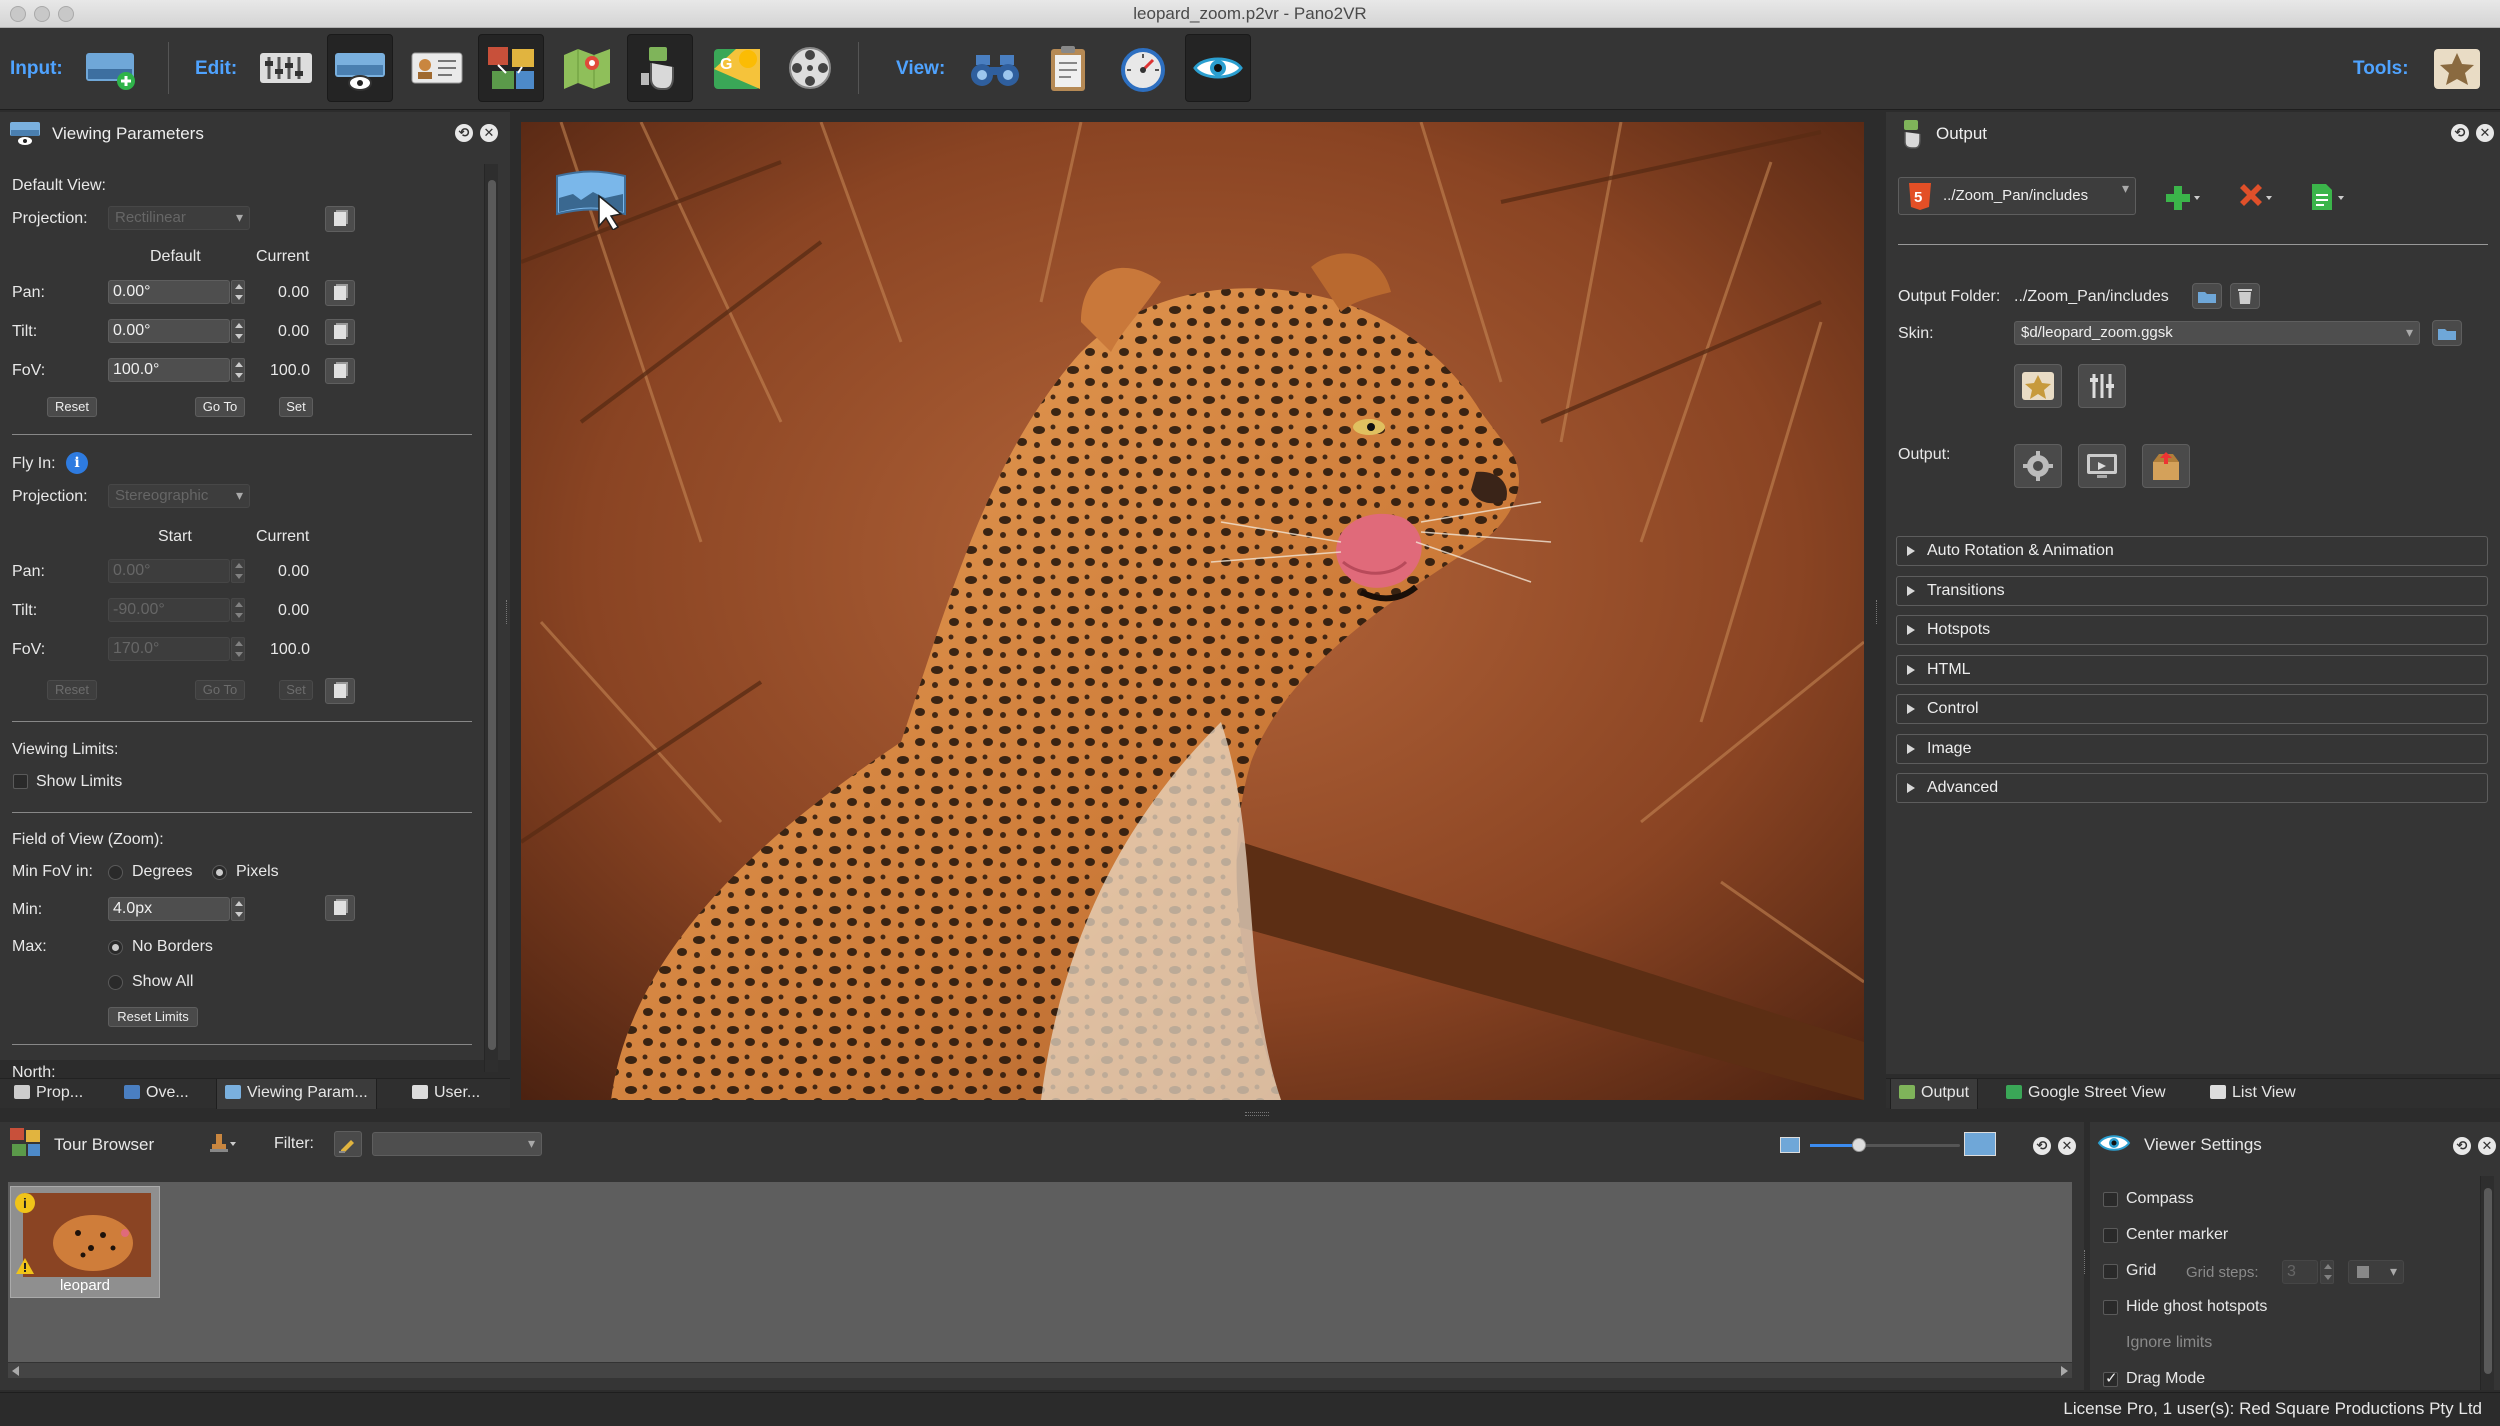 The image size is (2500, 1426). I want to click on preview-button, so click(2102, 466).